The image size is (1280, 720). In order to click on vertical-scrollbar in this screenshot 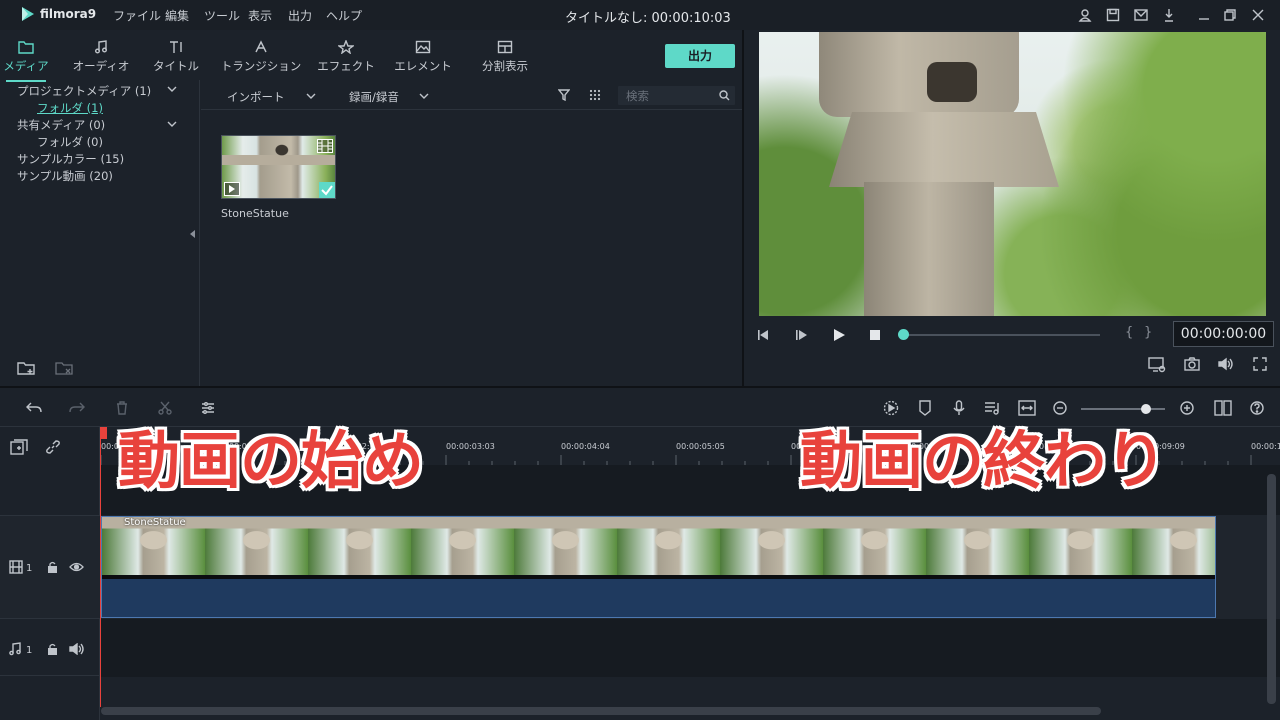, I will do `click(1271, 589)`.